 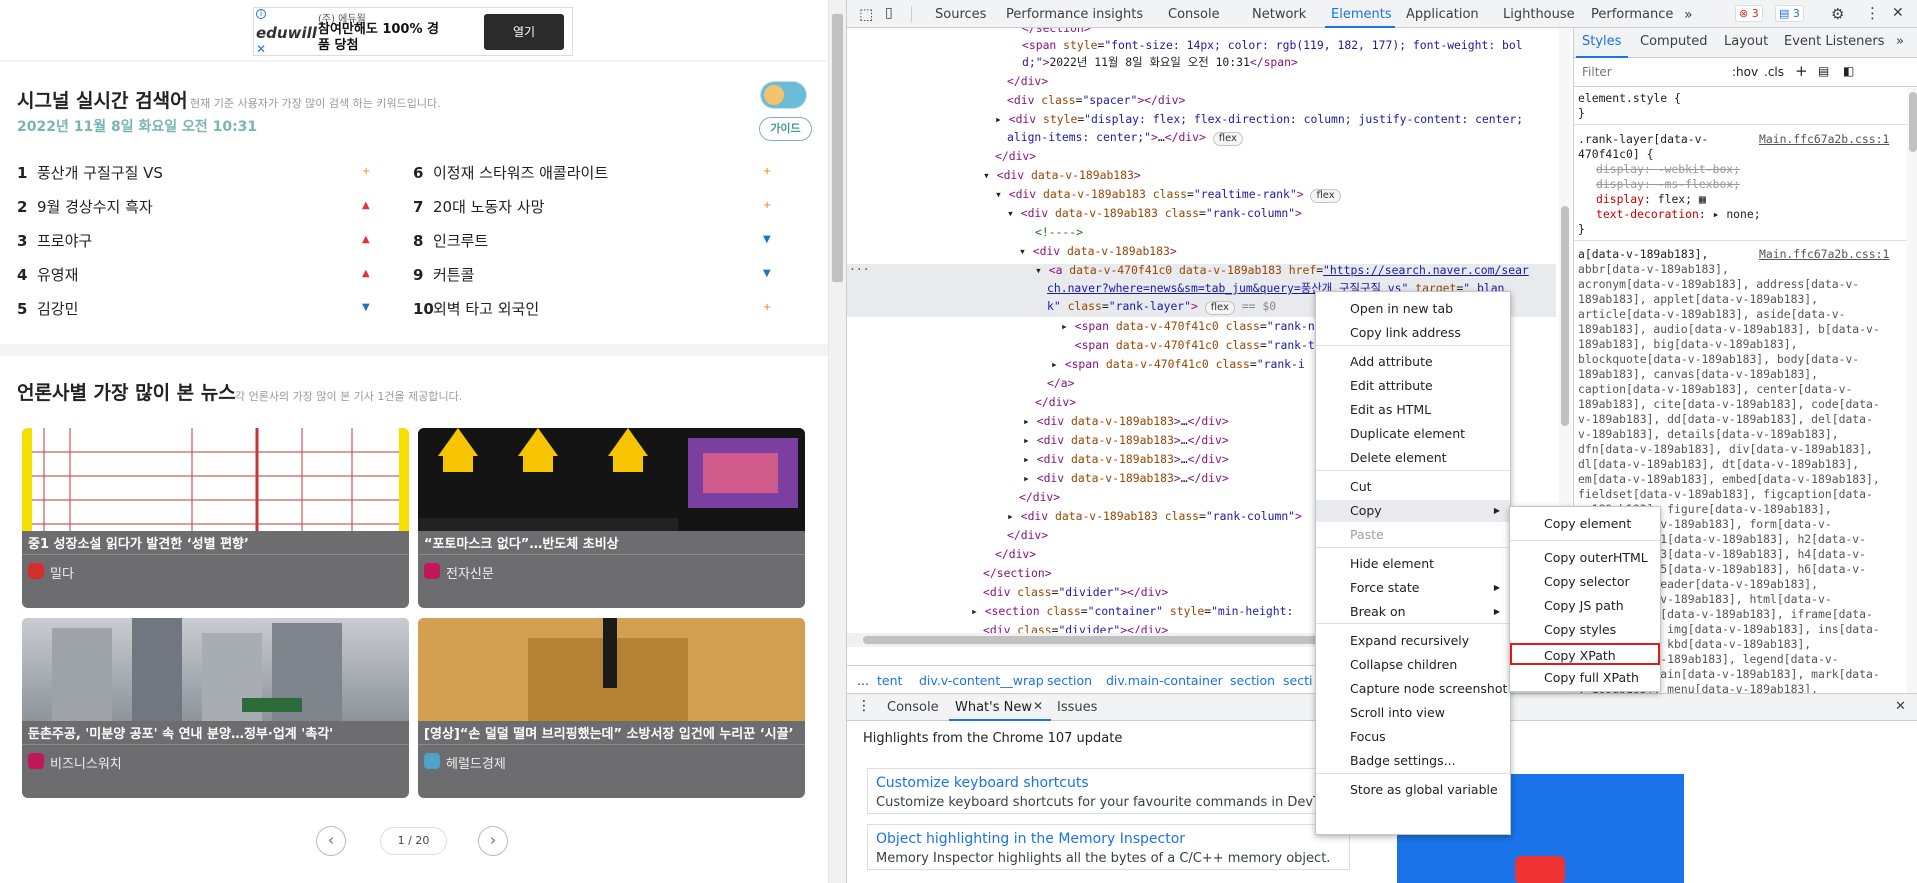 I want to click on menu-item-cut: Cut, so click(x=1413, y=487).